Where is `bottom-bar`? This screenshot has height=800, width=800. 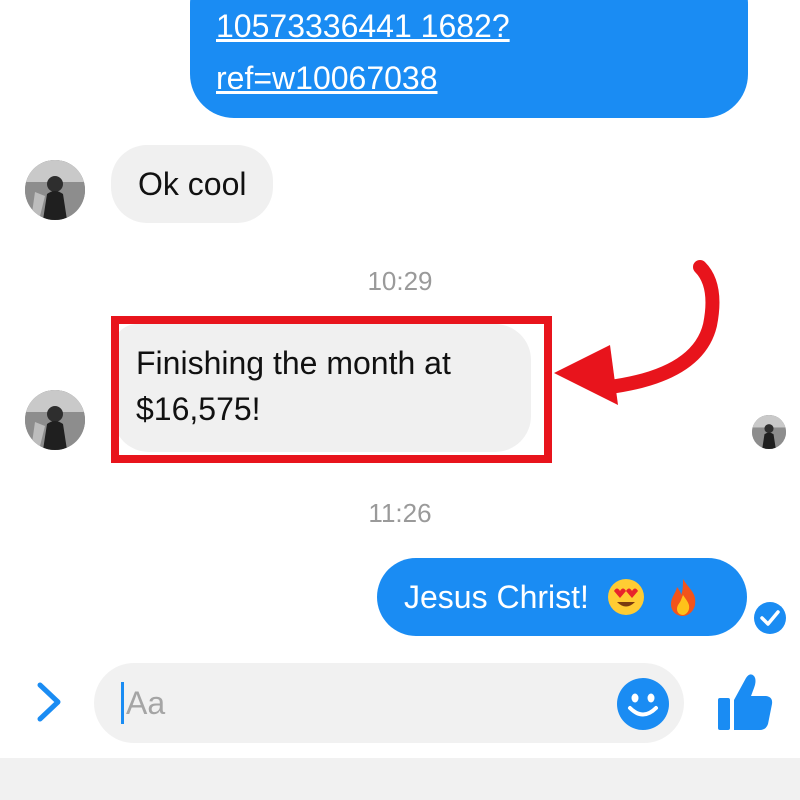 bottom-bar is located at coordinates (400, 779).